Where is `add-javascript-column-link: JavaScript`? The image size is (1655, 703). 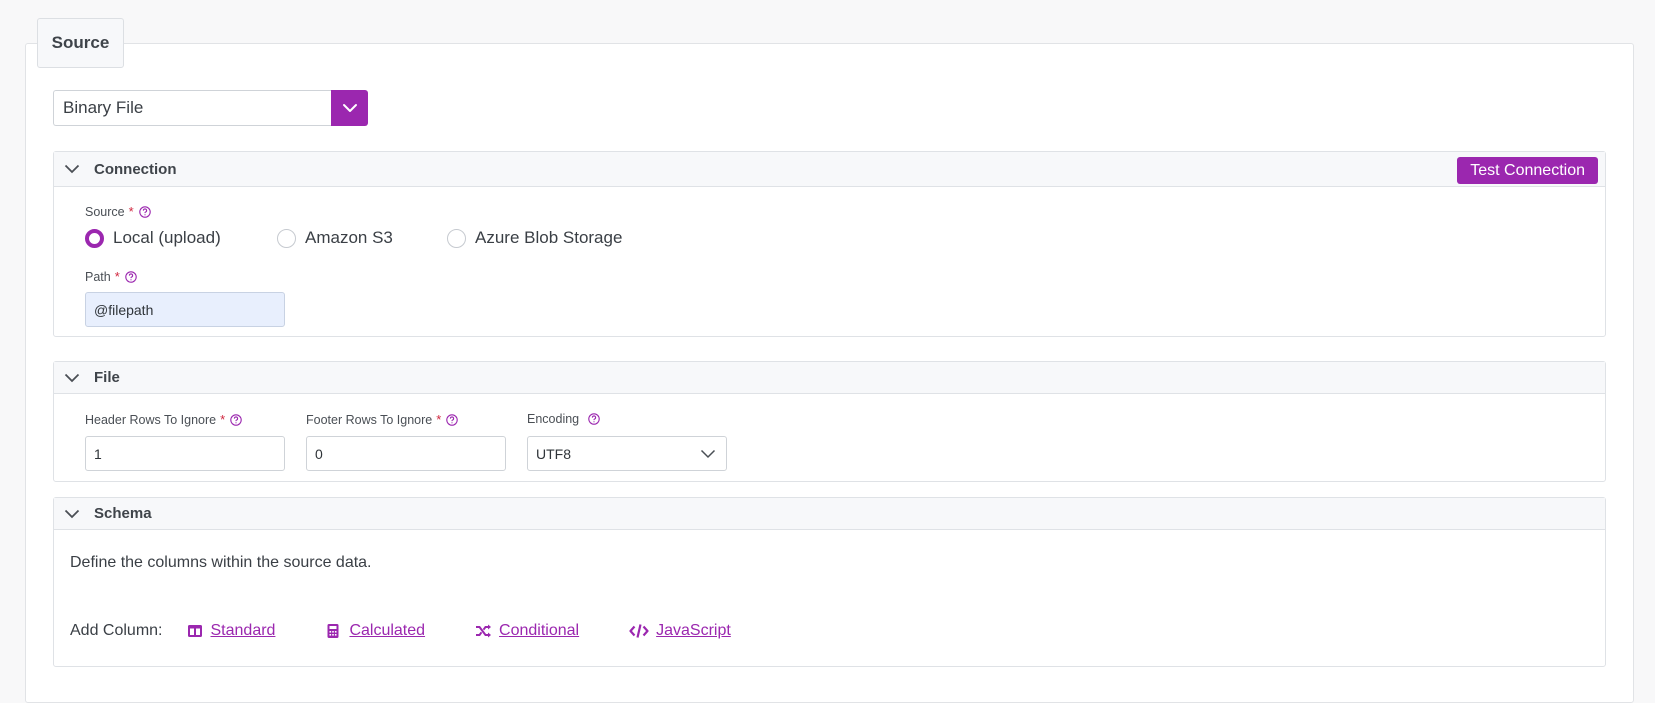
add-javascript-column-link: JavaScript is located at coordinates (680, 631).